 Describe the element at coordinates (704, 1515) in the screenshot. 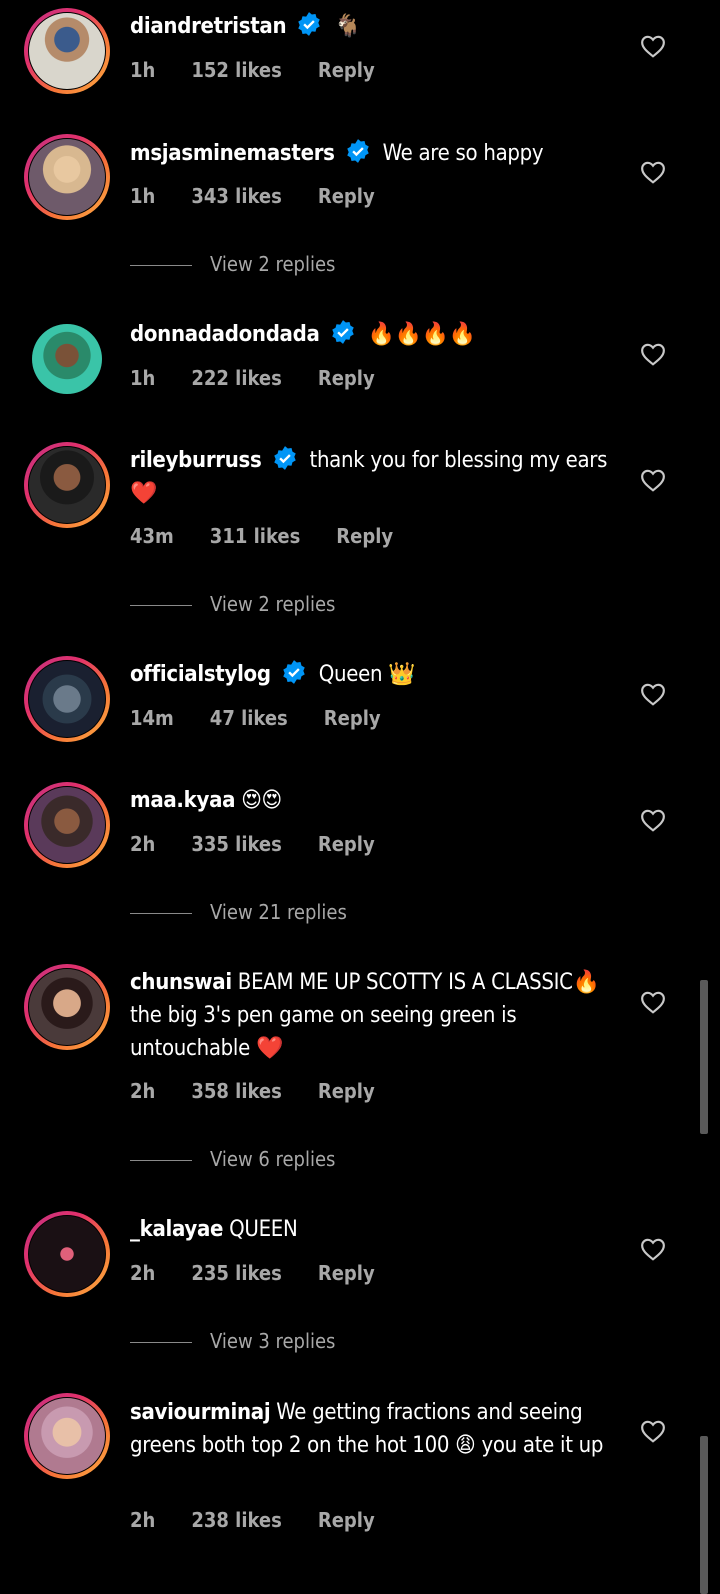

I see `scrollbar-lower` at that location.